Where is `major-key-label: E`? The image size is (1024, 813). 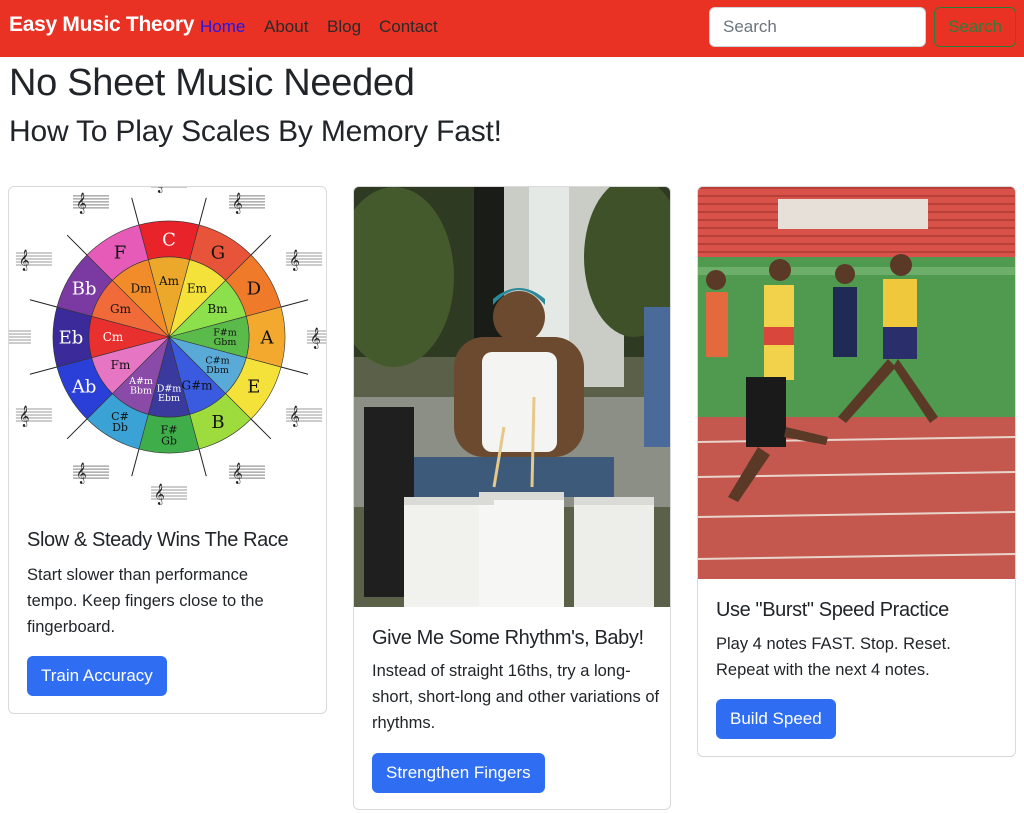
major-key-label: E is located at coordinates (253, 386).